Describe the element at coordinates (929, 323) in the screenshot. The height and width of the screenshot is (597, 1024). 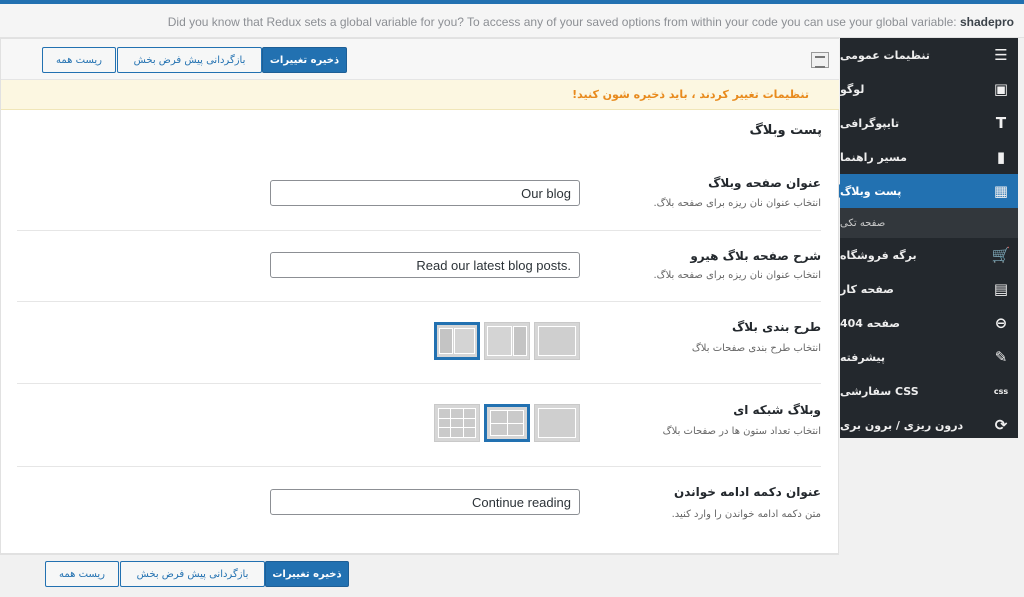
I see `sidebar-item-404: ⊖ صفحه 404` at that location.